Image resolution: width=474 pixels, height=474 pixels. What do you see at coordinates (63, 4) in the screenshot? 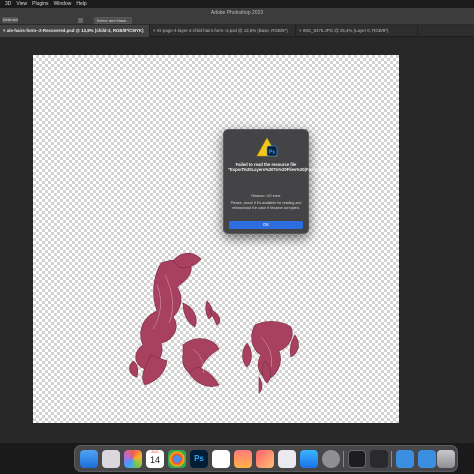
I see `menu-window: Window` at bounding box center [63, 4].